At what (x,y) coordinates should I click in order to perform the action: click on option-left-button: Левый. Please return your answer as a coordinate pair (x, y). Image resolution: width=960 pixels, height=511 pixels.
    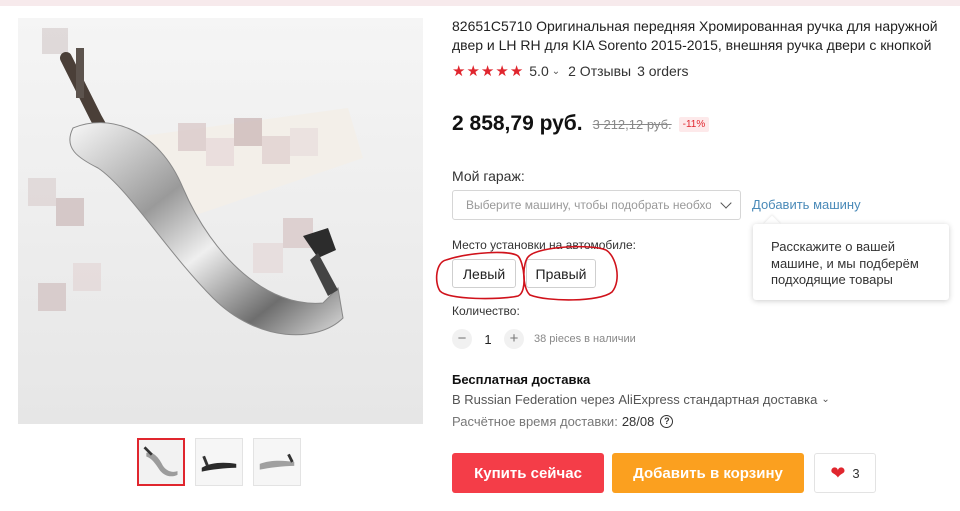
    Looking at the image, I should click on (484, 273).